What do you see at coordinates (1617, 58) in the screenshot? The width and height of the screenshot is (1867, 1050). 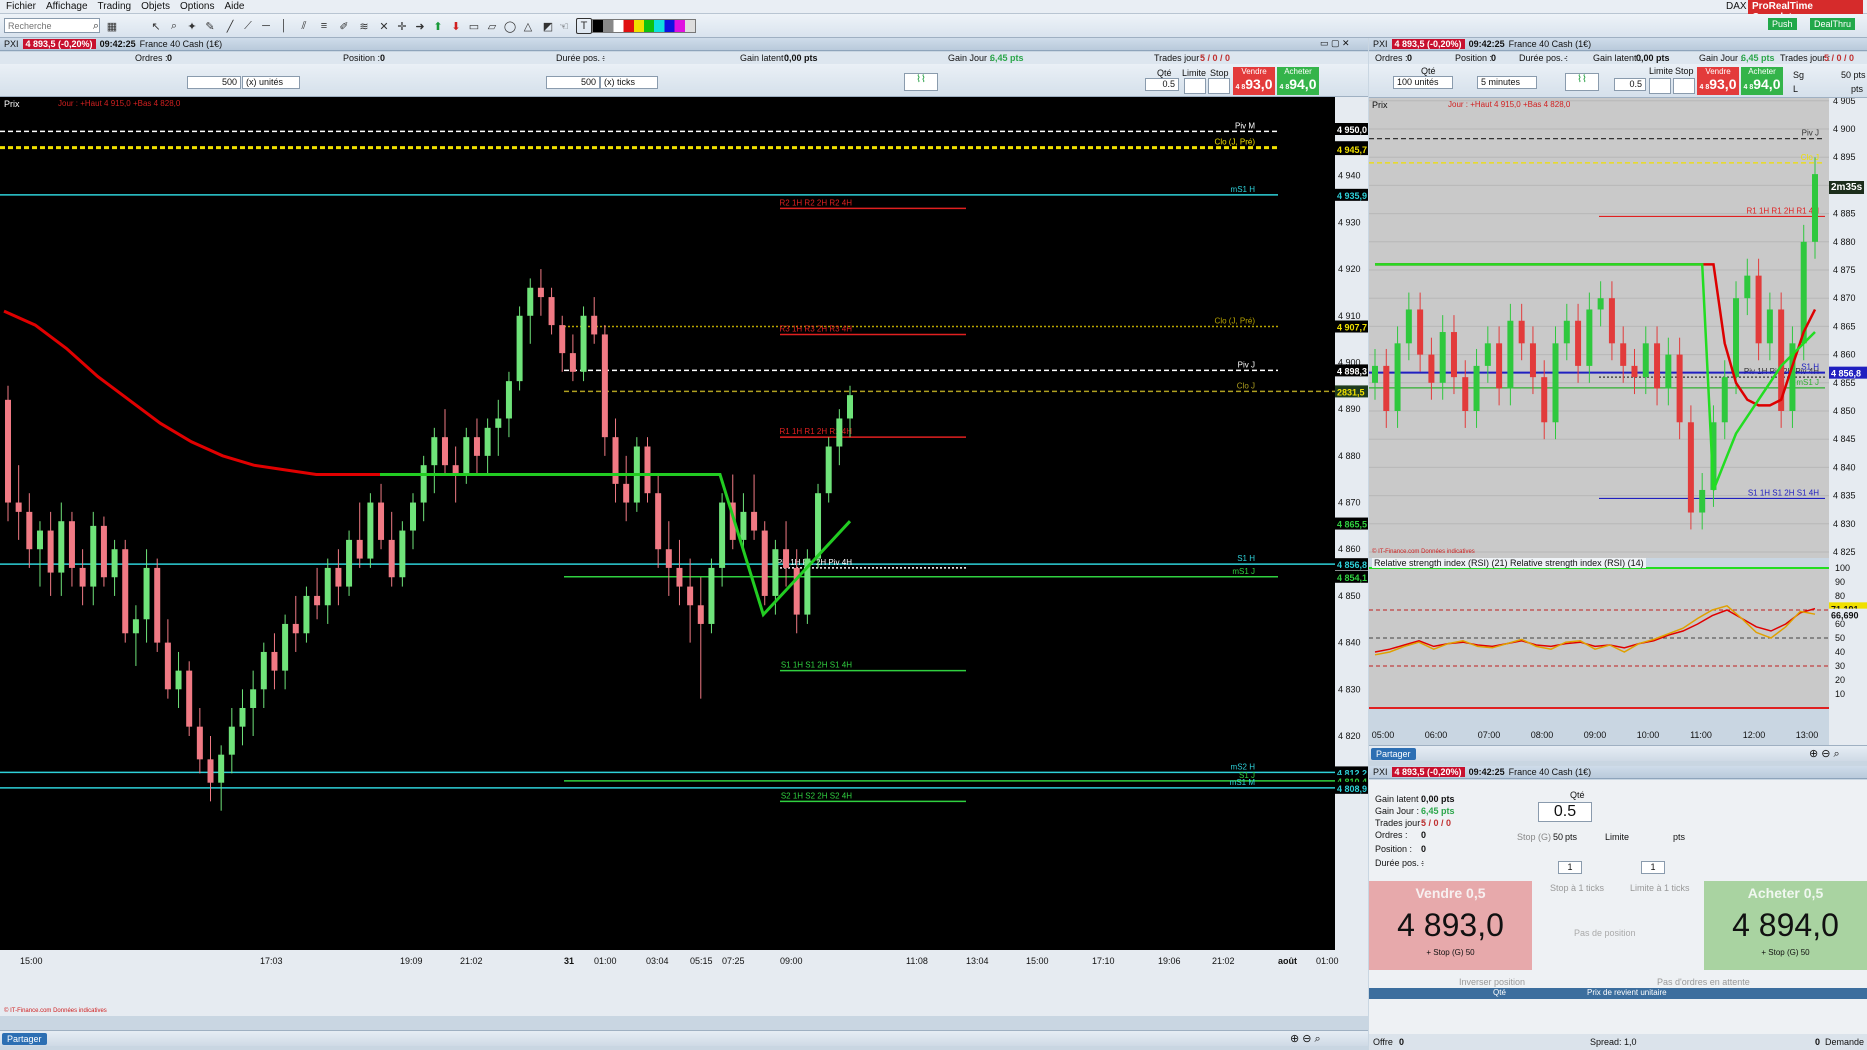 I see `r-gain-latent-label: Gain latent :` at bounding box center [1617, 58].